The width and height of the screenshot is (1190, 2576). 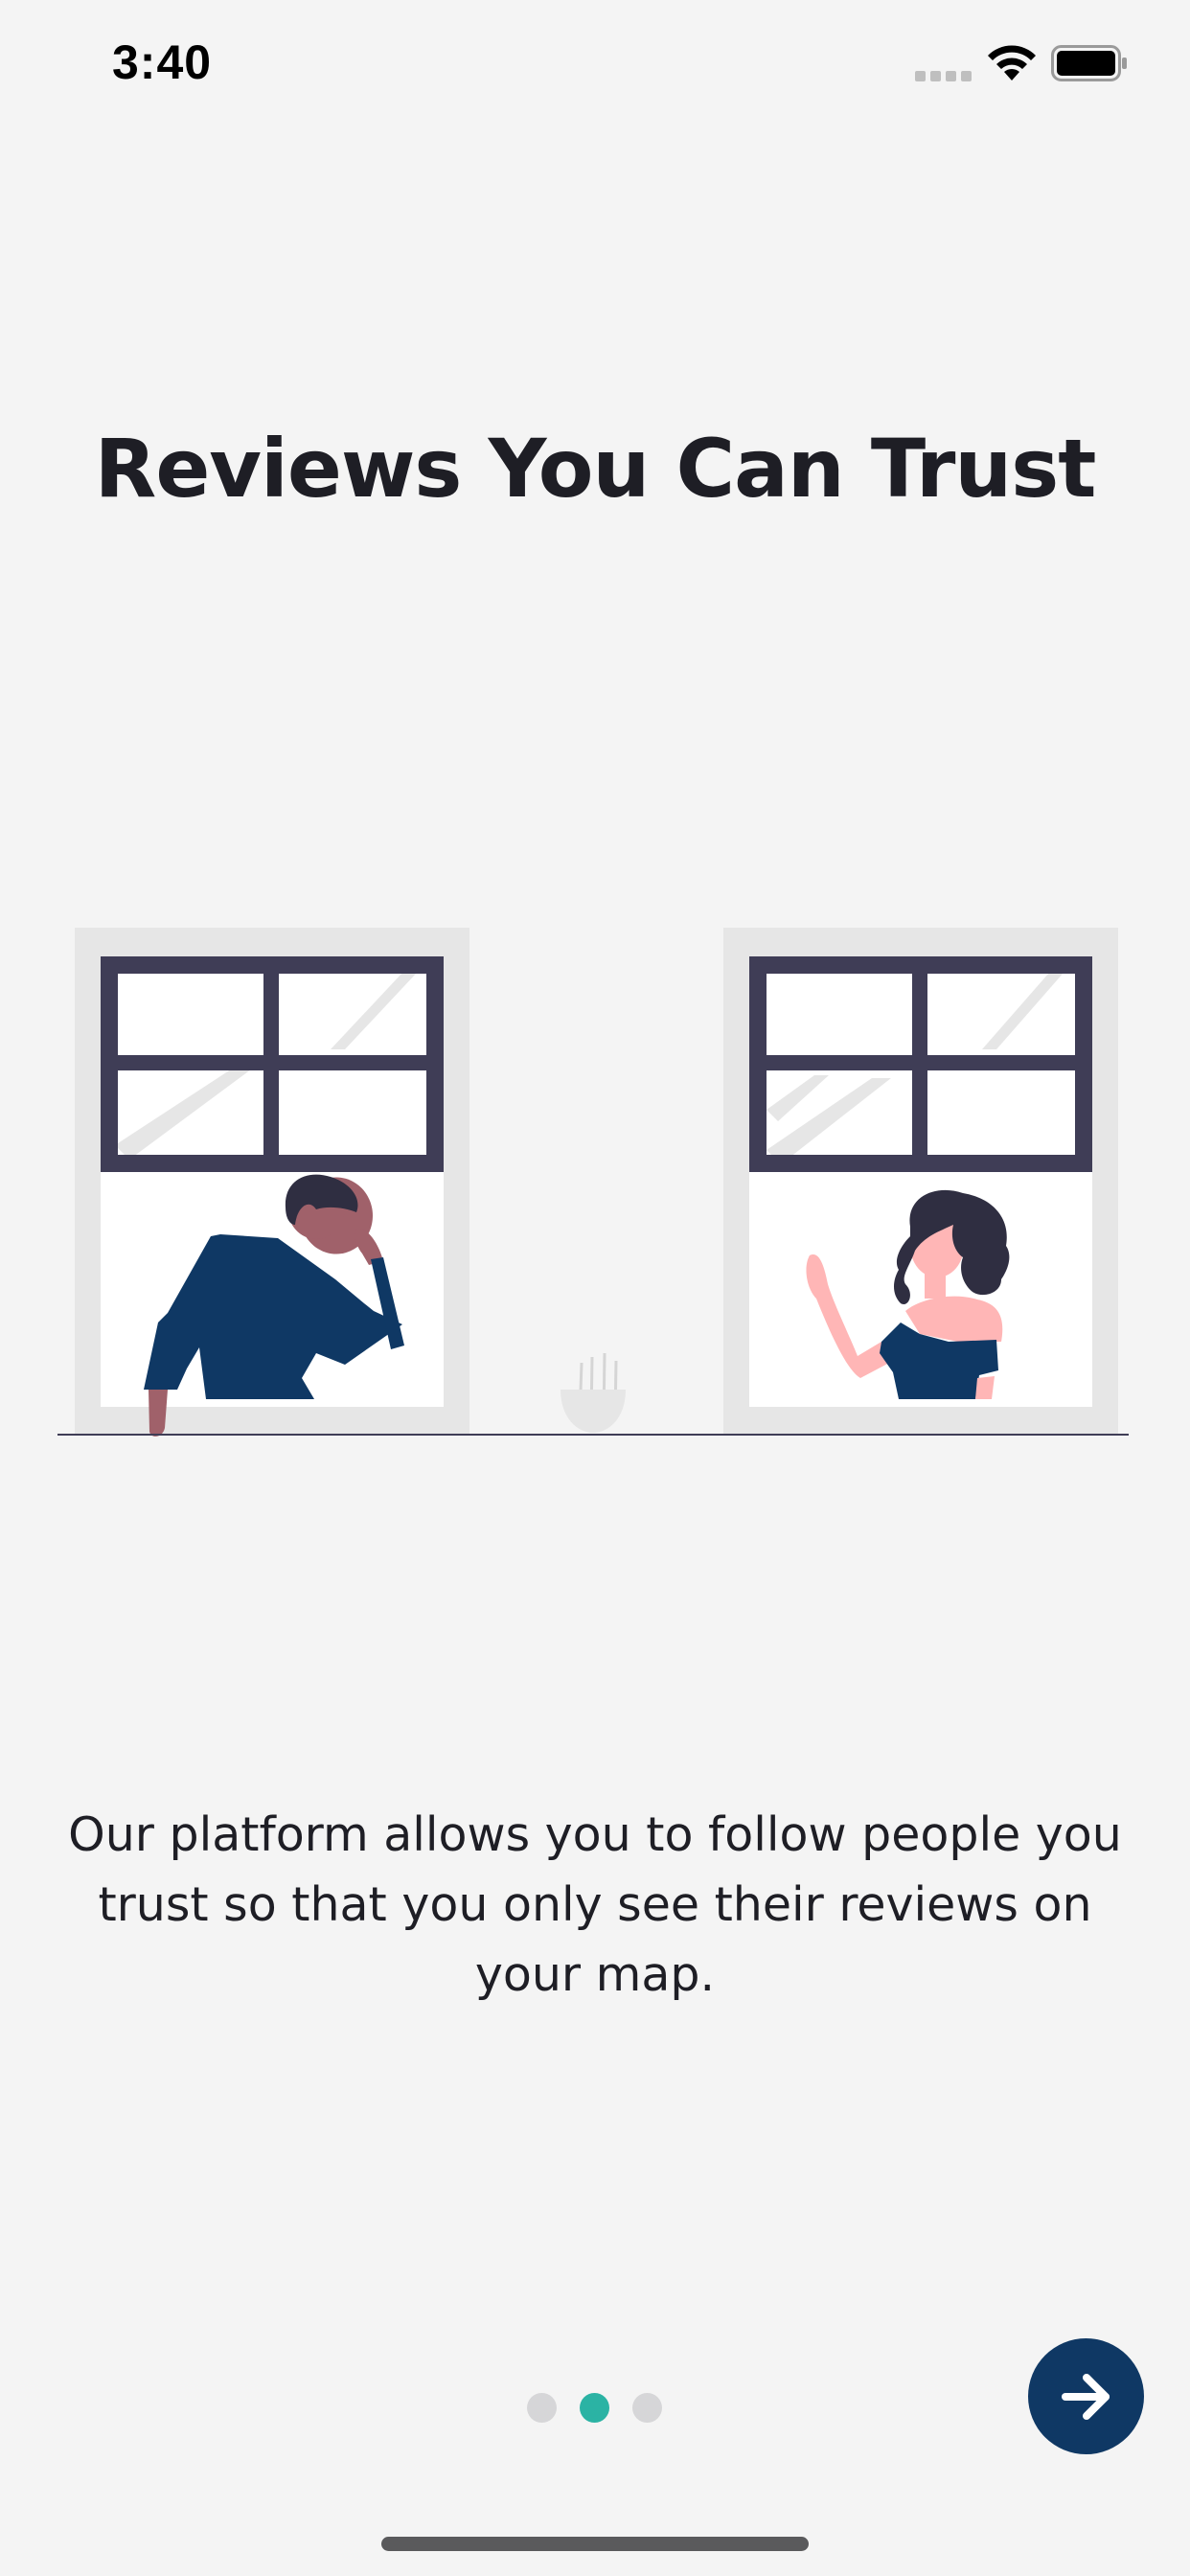 What do you see at coordinates (595, 469) in the screenshot?
I see `onboarding-title: Reviews You Can Trust` at bounding box center [595, 469].